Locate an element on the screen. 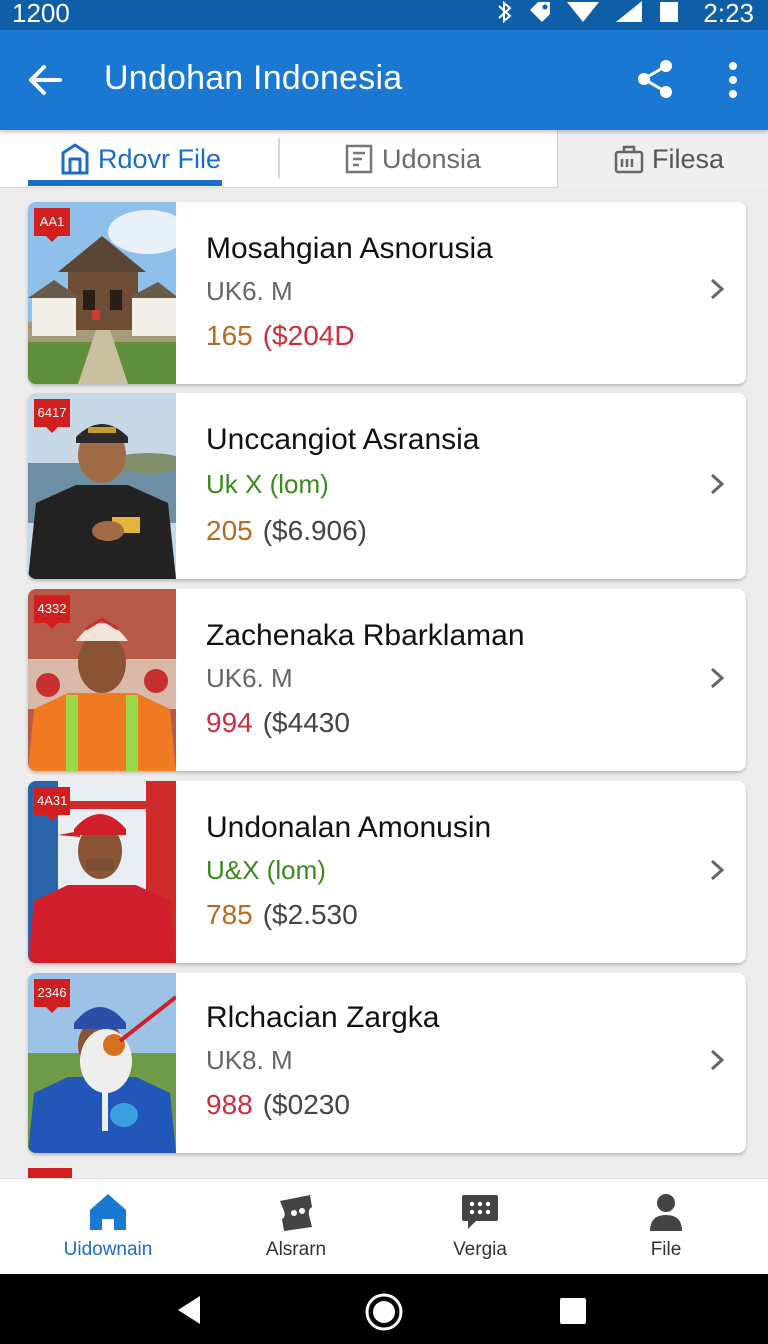 Image resolution: width=768 pixels, height=1344 pixels. nav-item-vergia: Vergia is located at coordinates (480, 1227).